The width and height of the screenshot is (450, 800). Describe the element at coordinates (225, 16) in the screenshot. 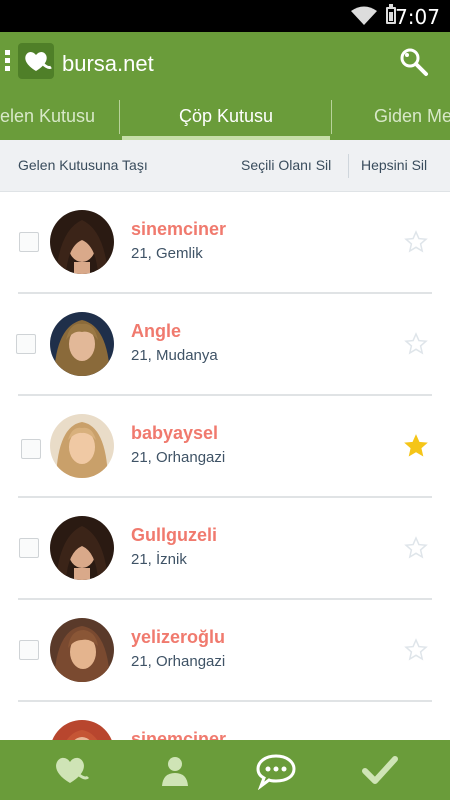

I see `status-bar: 7:07` at that location.